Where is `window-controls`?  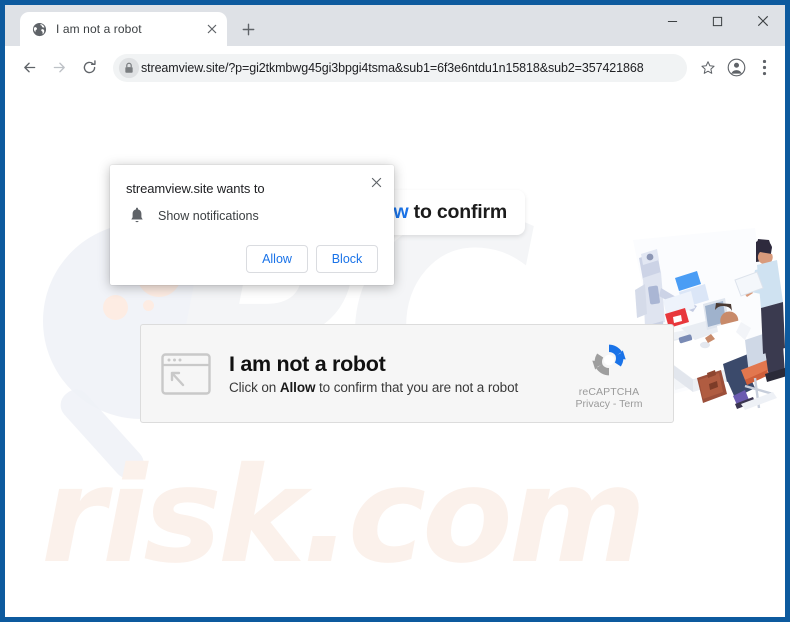
window-controls is located at coordinates (717, 21).